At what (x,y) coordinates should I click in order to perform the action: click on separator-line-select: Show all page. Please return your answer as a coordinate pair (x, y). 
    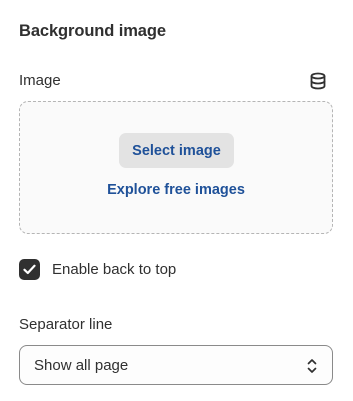
    Looking at the image, I should click on (176, 365).